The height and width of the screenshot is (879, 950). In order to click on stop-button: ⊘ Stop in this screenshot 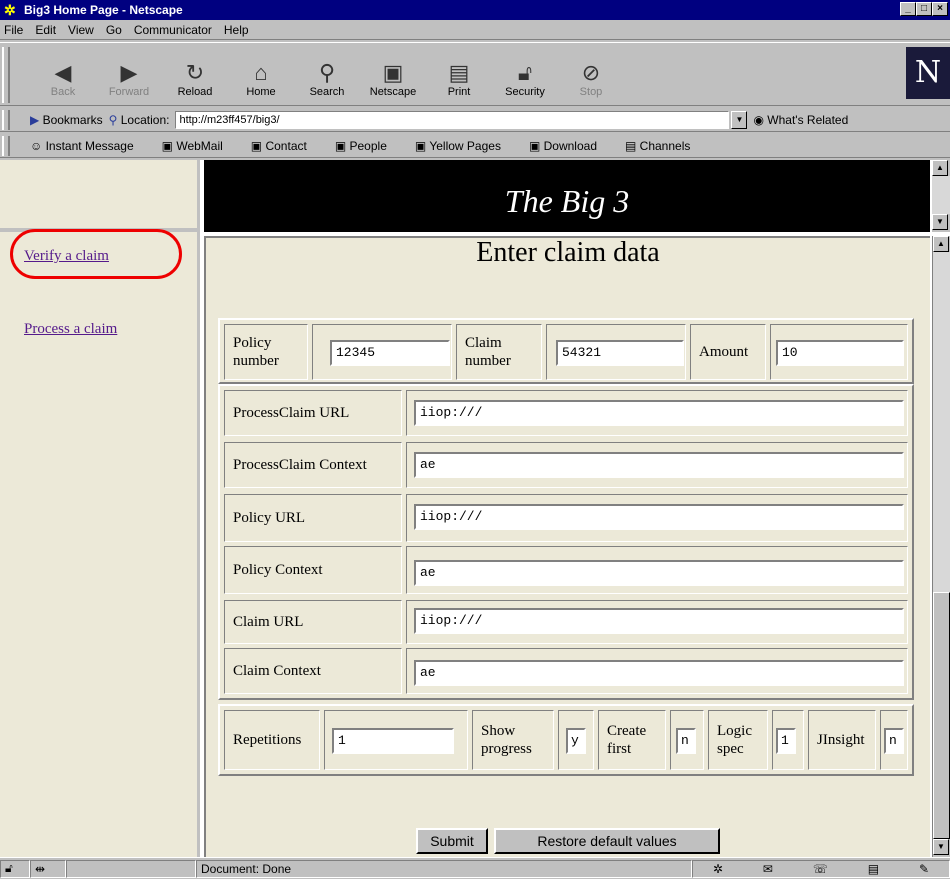, I will do `click(591, 74)`.